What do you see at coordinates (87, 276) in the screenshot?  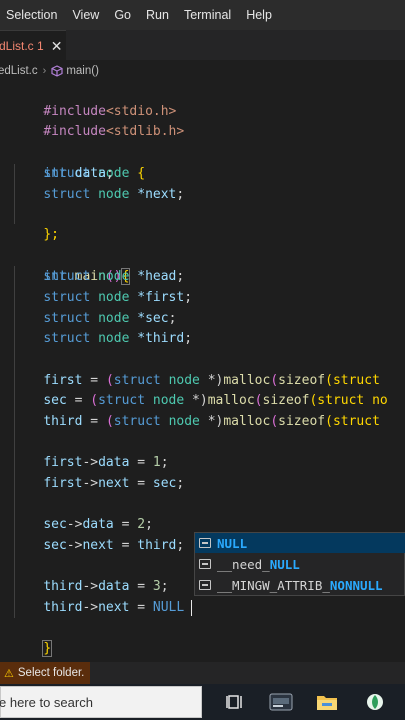 I see `code-line: int main(){` at bounding box center [87, 276].